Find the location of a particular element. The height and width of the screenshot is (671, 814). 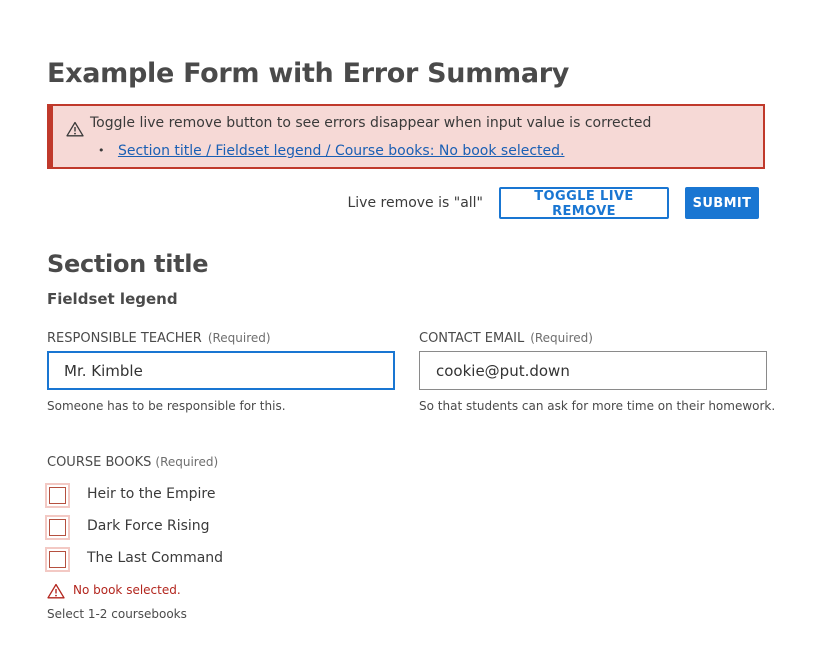

course-books-label-text: Course books is located at coordinates (99, 462).